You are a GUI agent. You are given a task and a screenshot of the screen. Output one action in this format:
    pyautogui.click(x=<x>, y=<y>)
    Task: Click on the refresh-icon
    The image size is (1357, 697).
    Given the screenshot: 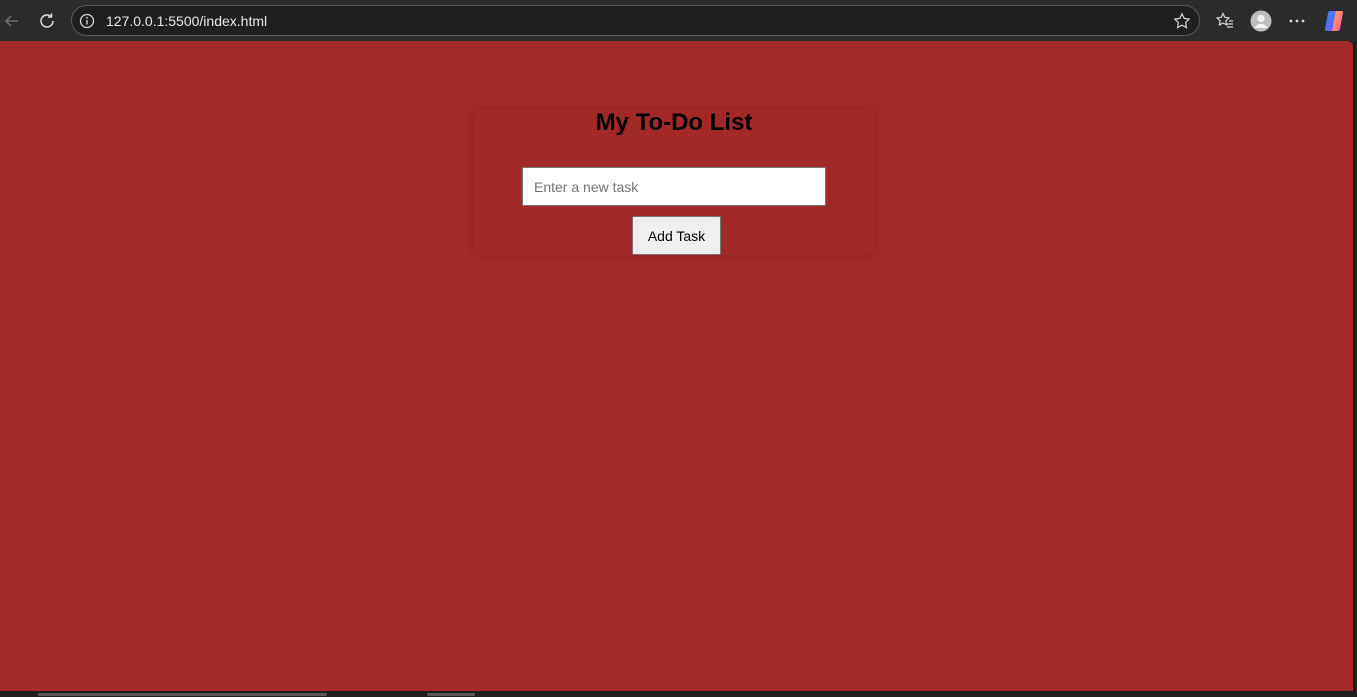 What is the action you would take?
    pyautogui.click(x=47, y=21)
    